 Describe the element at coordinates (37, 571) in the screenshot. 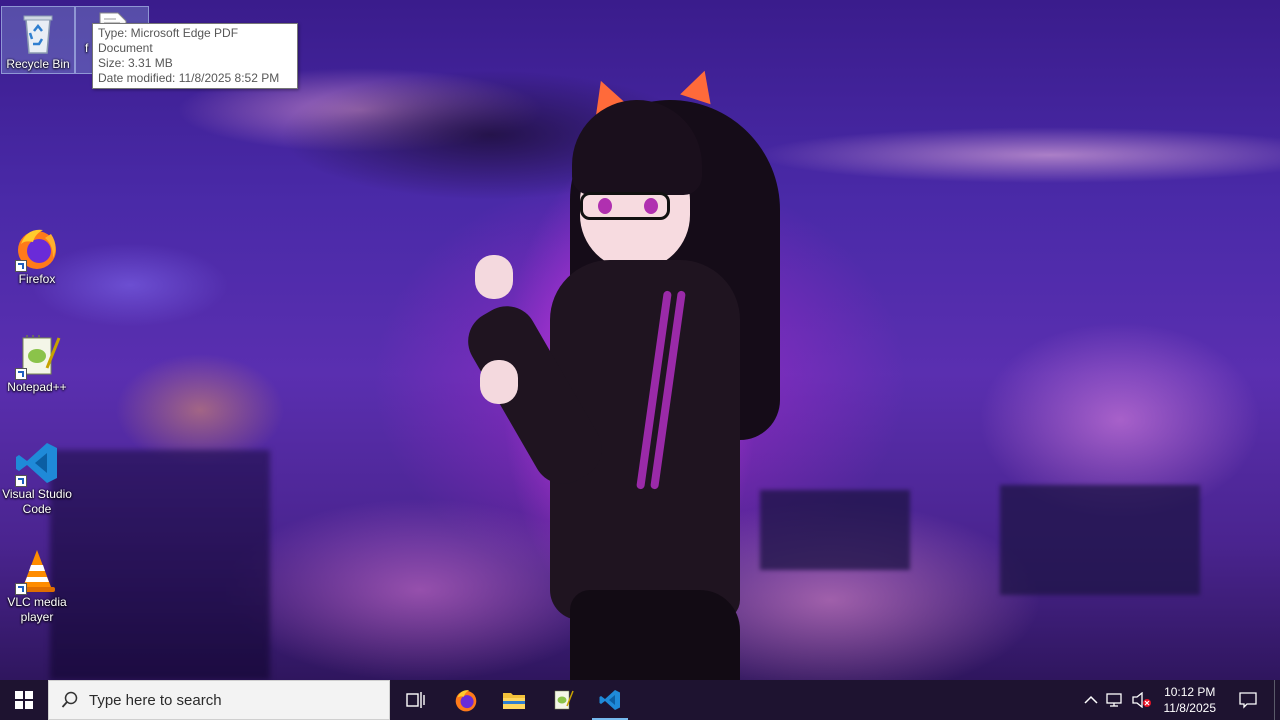

I see `vlc-icon` at that location.